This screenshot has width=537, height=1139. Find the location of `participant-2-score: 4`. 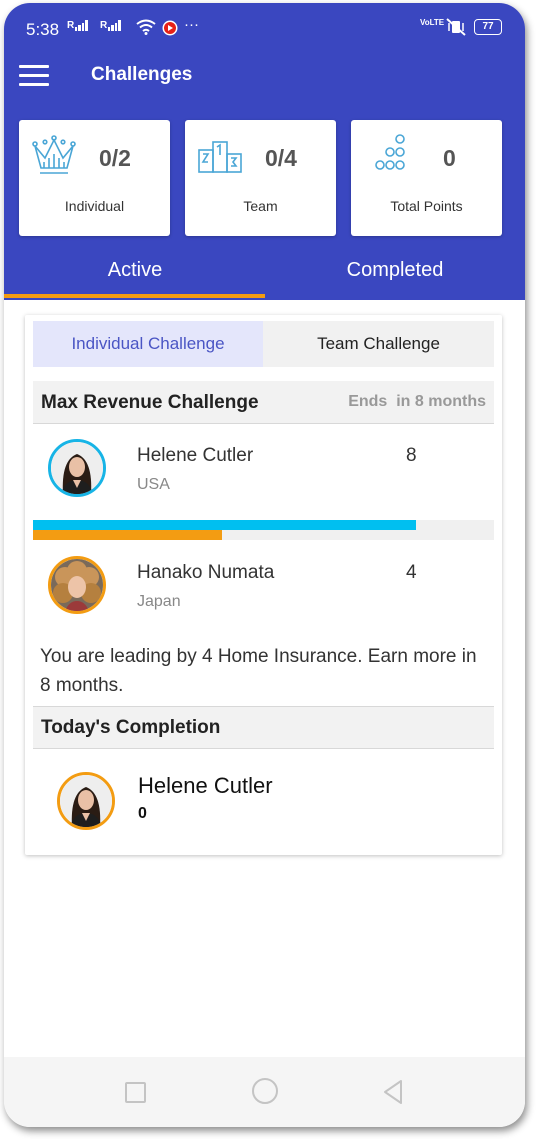

participant-2-score: 4 is located at coordinates (411, 572).